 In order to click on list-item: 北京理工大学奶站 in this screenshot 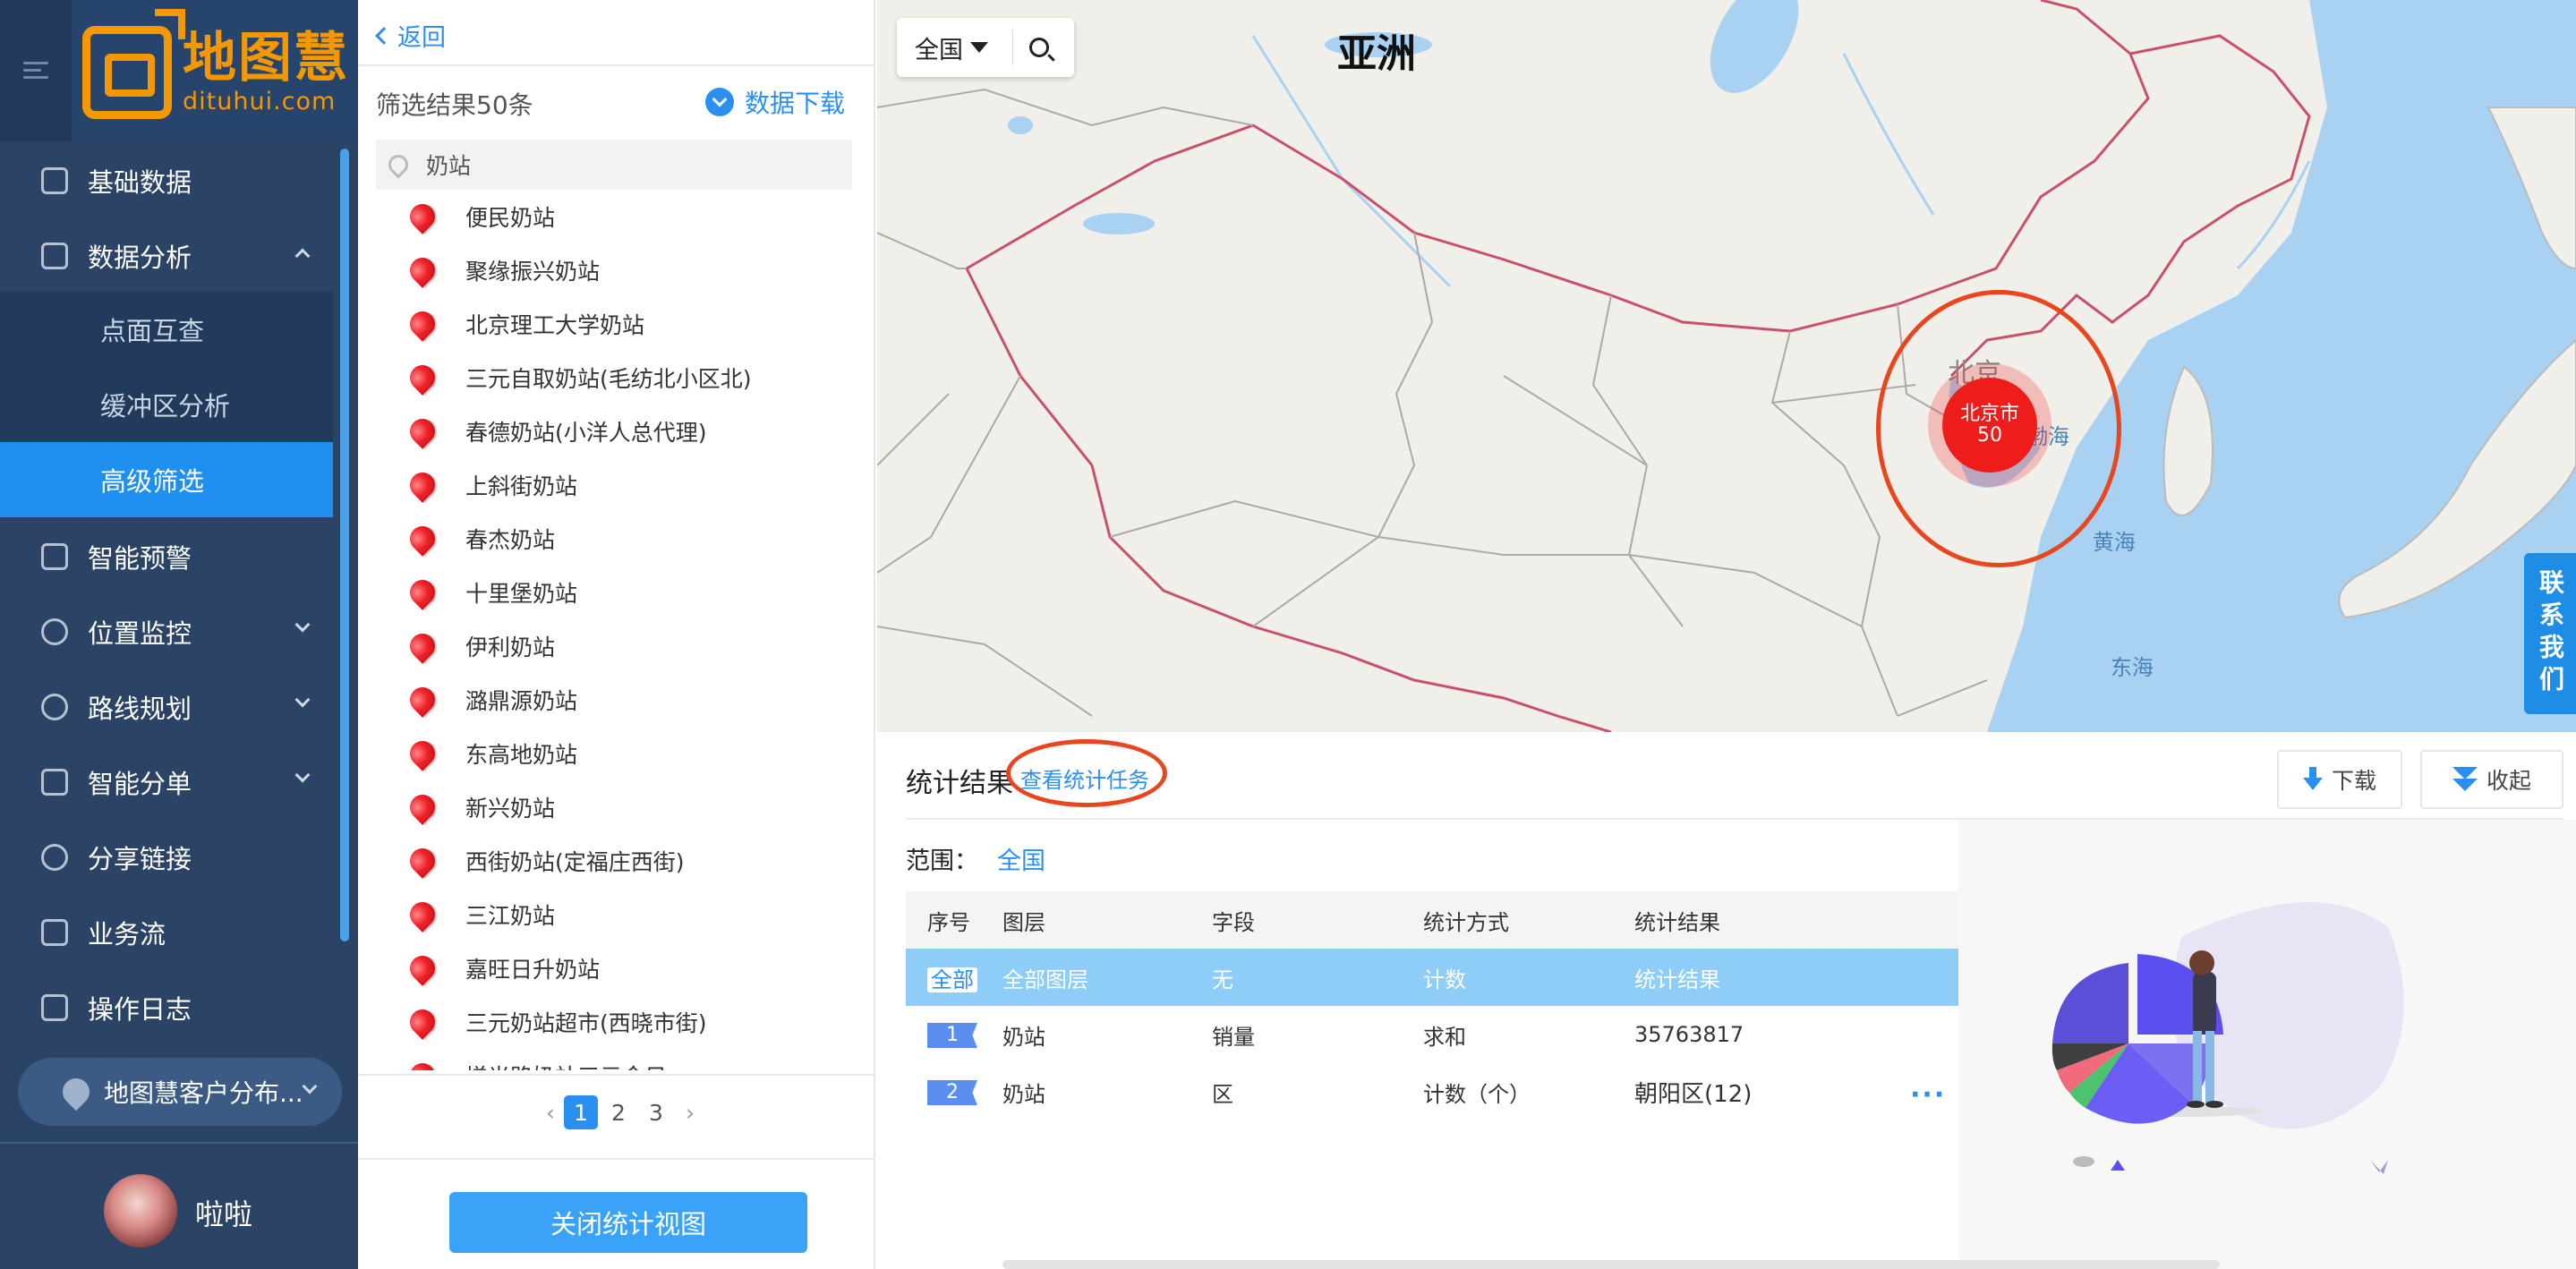, I will do `click(617, 324)`.